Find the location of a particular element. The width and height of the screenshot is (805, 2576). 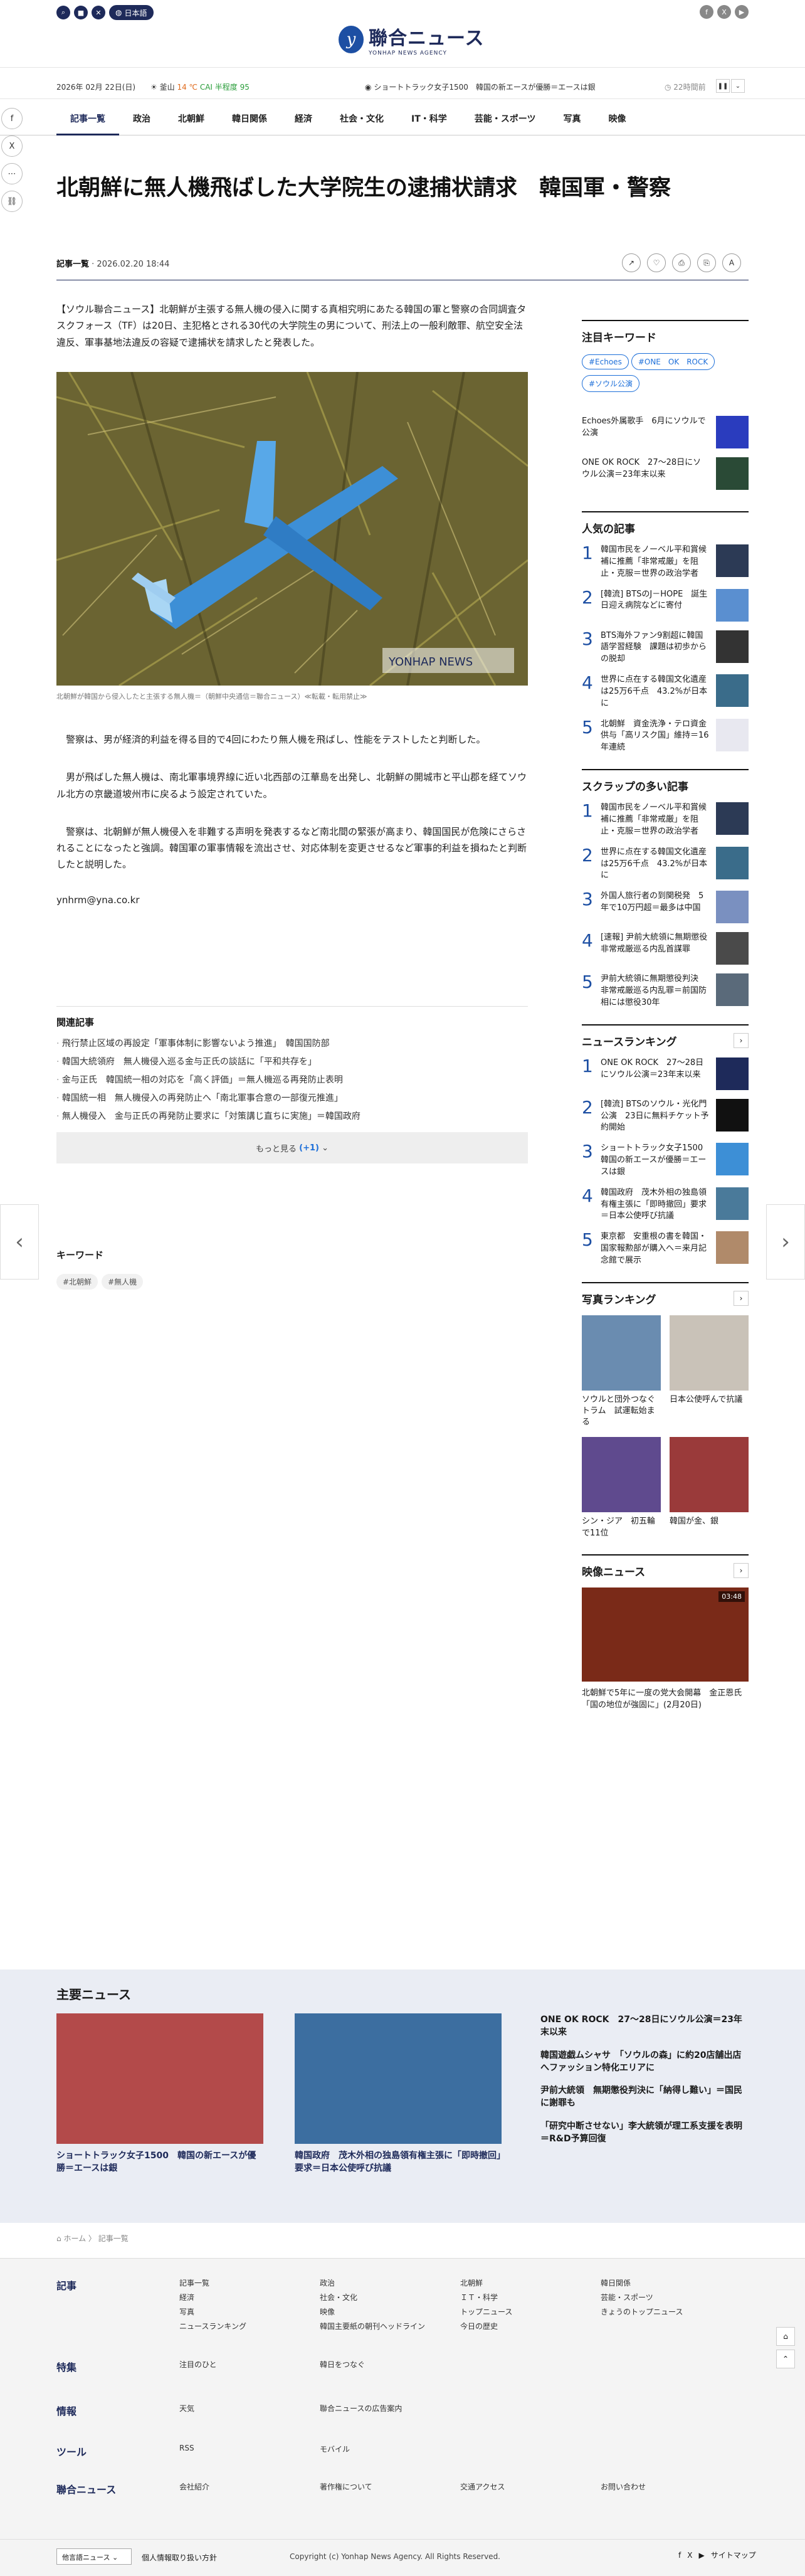

link-copy-icon: ⛓ is located at coordinates (12, 201).